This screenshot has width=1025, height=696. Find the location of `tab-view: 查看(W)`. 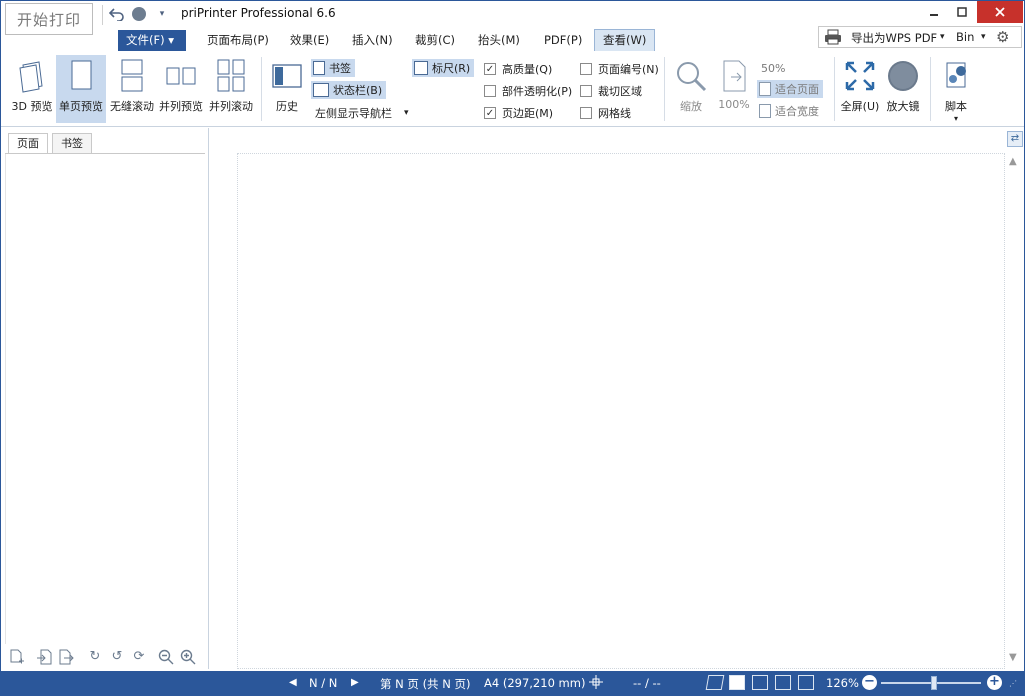

tab-view: 查看(W) is located at coordinates (625, 40).